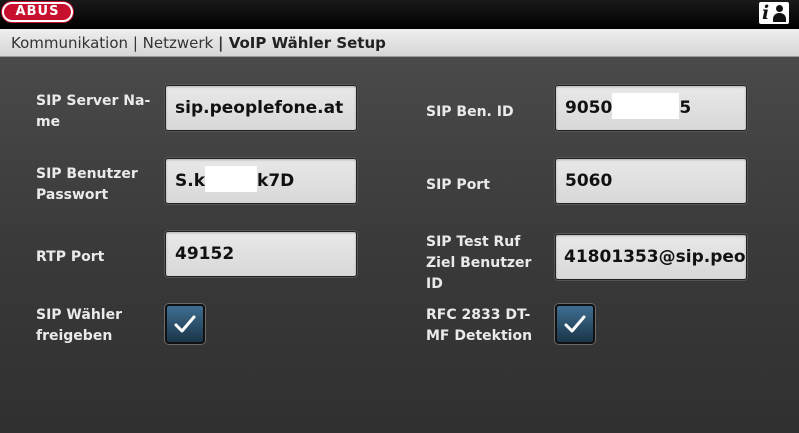 The image size is (799, 433). What do you see at coordinates (479, 263) in the screenshot?
I see `sip-test-call-label: SIP Test Ruf Ziel Benutzer ID` at bounding box center [479, 263].